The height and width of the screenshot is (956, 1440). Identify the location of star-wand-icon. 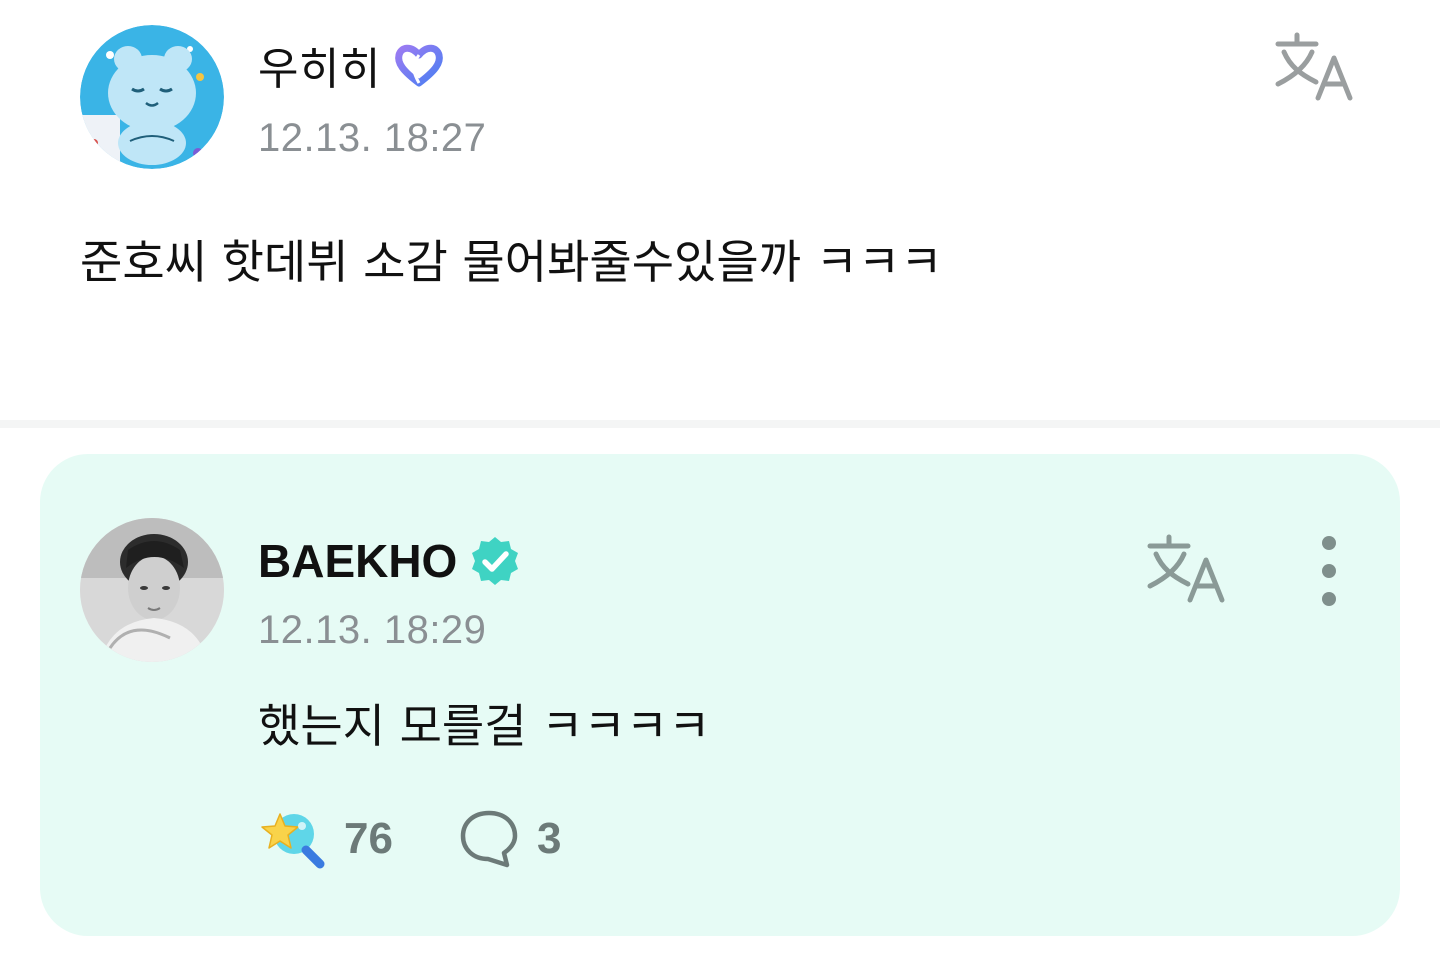
(293, 839).